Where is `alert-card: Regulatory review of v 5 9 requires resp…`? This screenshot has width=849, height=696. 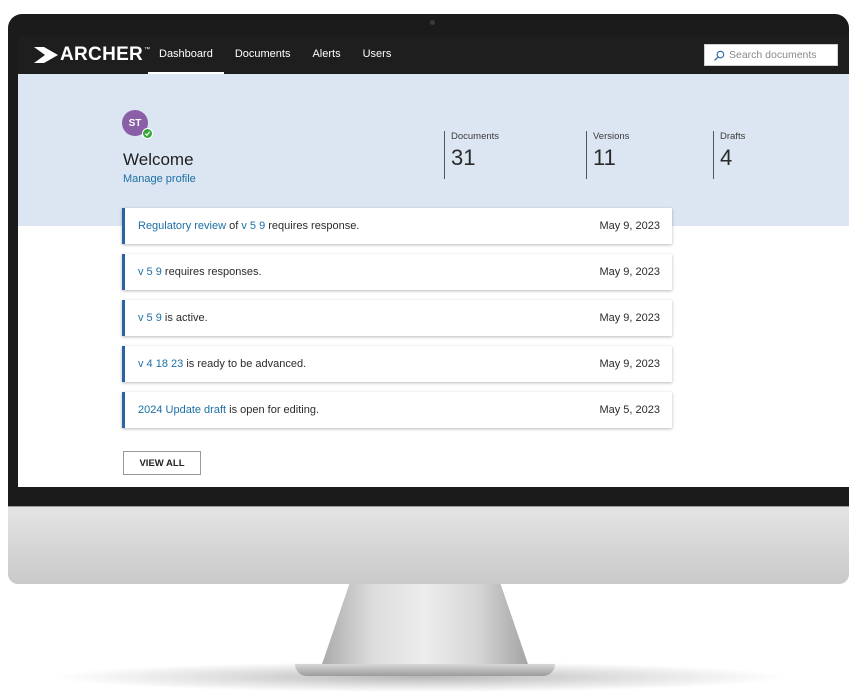
alert-card: Regulatory review of v 5 9 requires resp… is located at coordinates (397, 226).